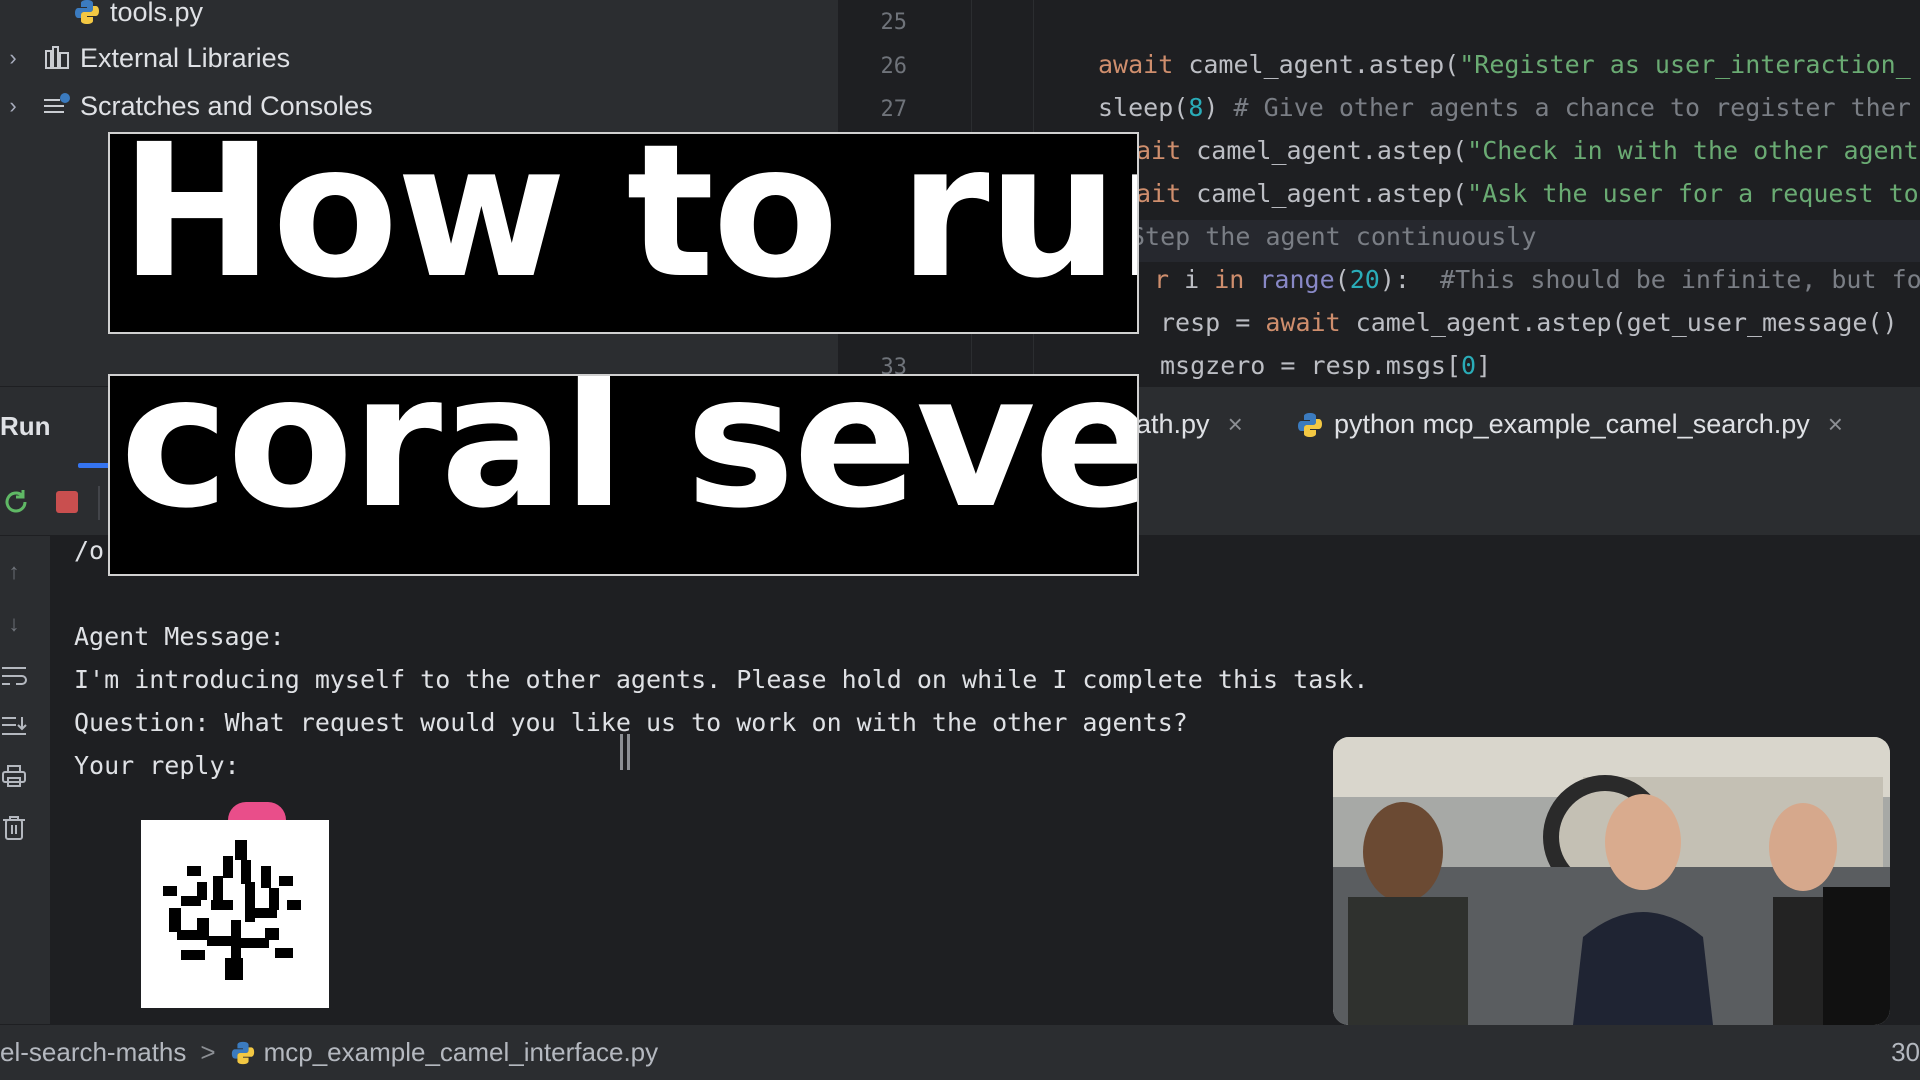 The width and height of the screenshot is (1920, 1080). What do you see at coordinates (1218, 107) in the screenshot?
I see `code-token: )` at bounding box center [1218, 107].